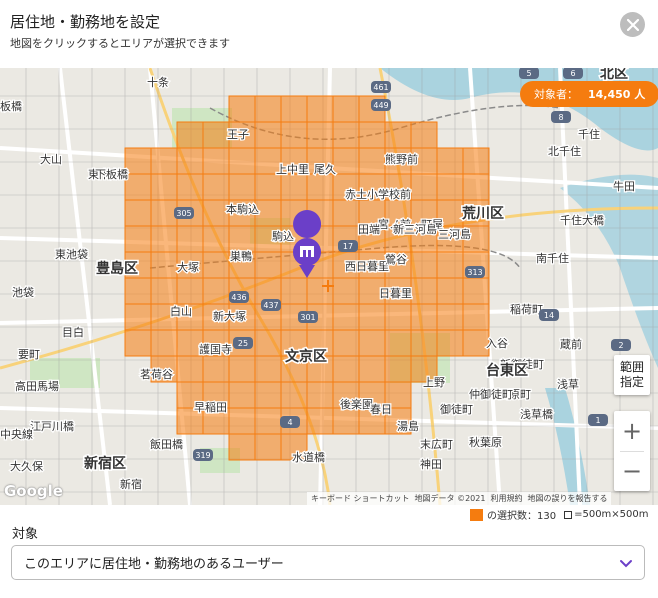  I want to click on target-select: このエリアに居住地・勤務地のあるユーザー, so click(328, 562).